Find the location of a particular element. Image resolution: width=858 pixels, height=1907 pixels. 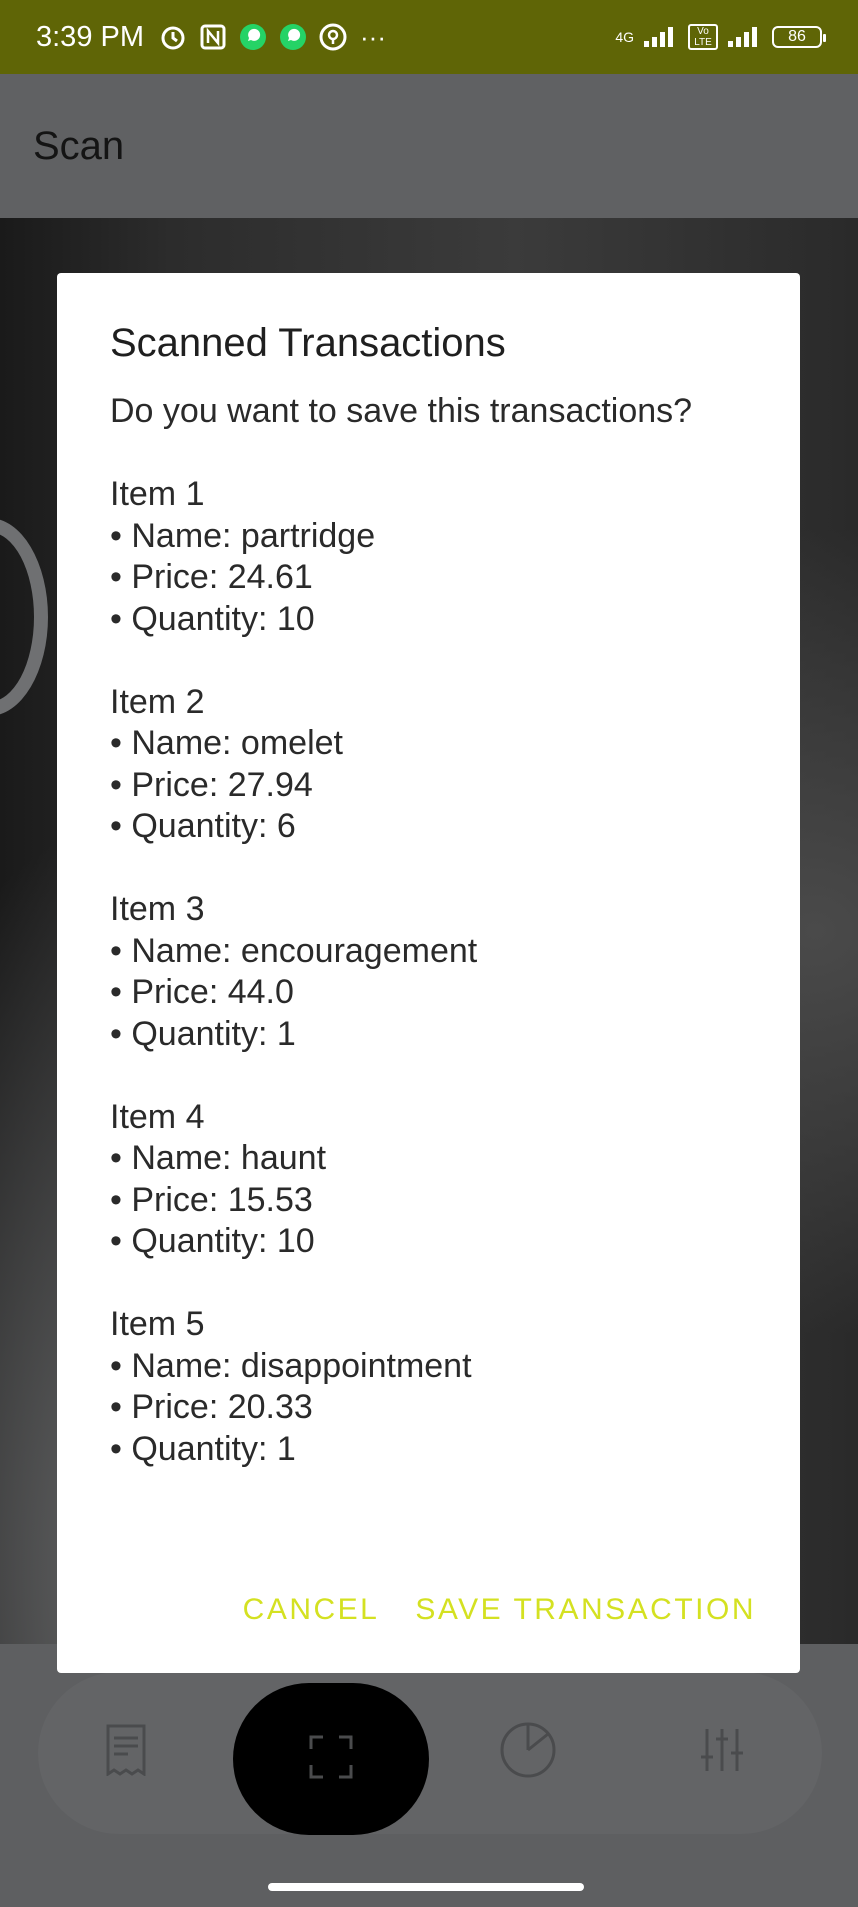

nav-settings is located at coordinates (722, 1752).